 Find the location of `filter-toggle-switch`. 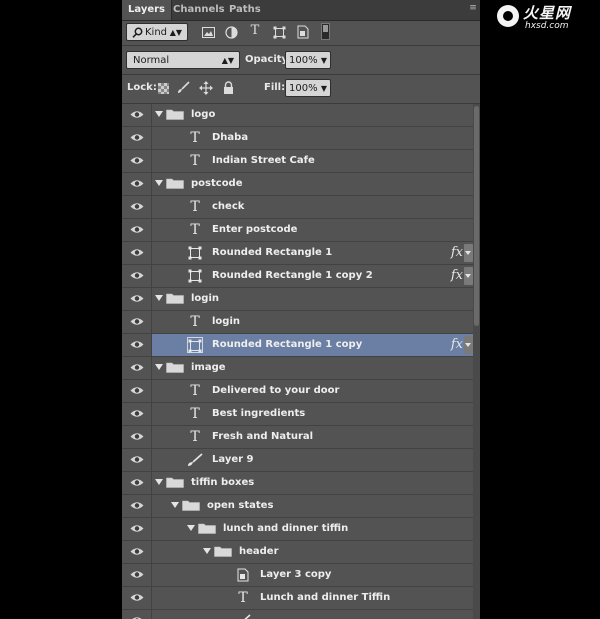

filter-toggle-switch is located at coordinates (325, 31).